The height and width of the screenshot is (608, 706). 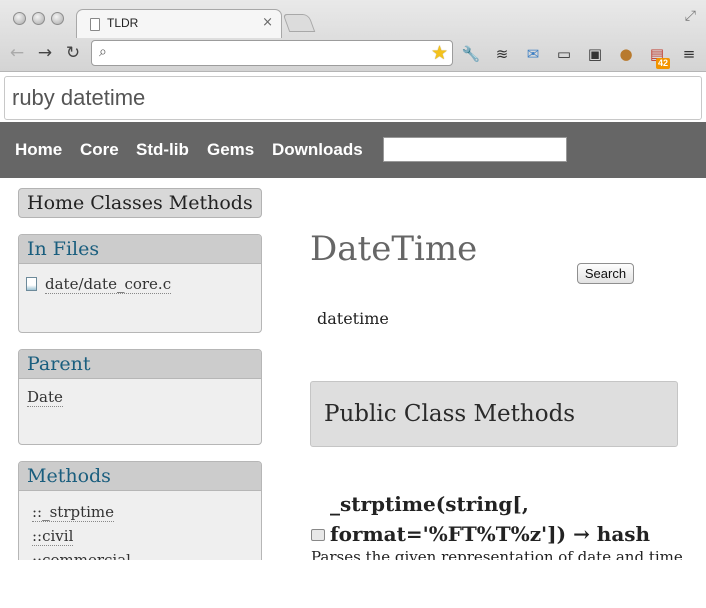 I want to click on address-input, so click(x=268, y=53).